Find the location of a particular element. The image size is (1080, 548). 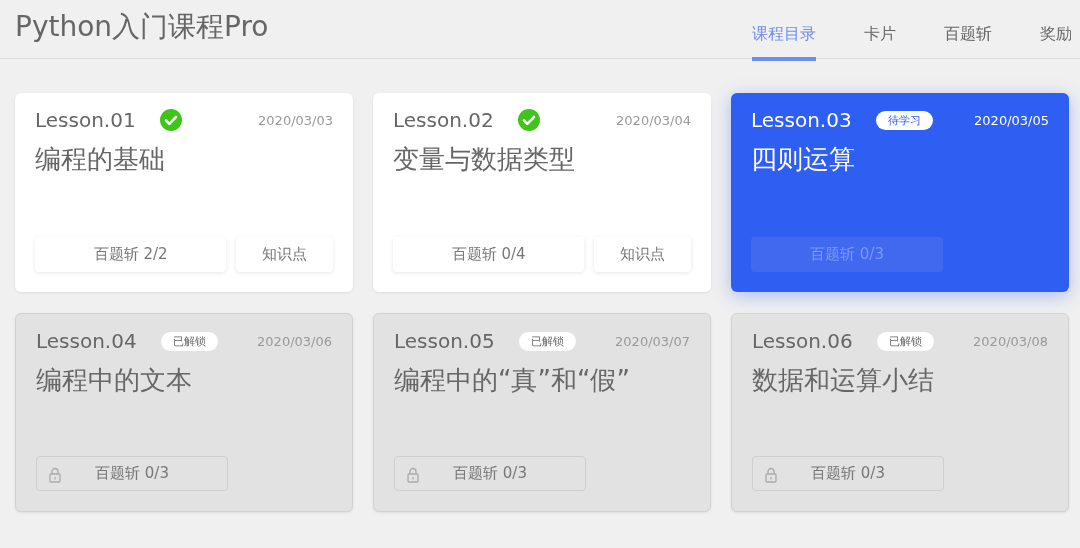

lesson-card: Lesson.04 已解锁 2020/03/06 编程中的文本 百题斩 0/3 is located at coordinates (184, 412).